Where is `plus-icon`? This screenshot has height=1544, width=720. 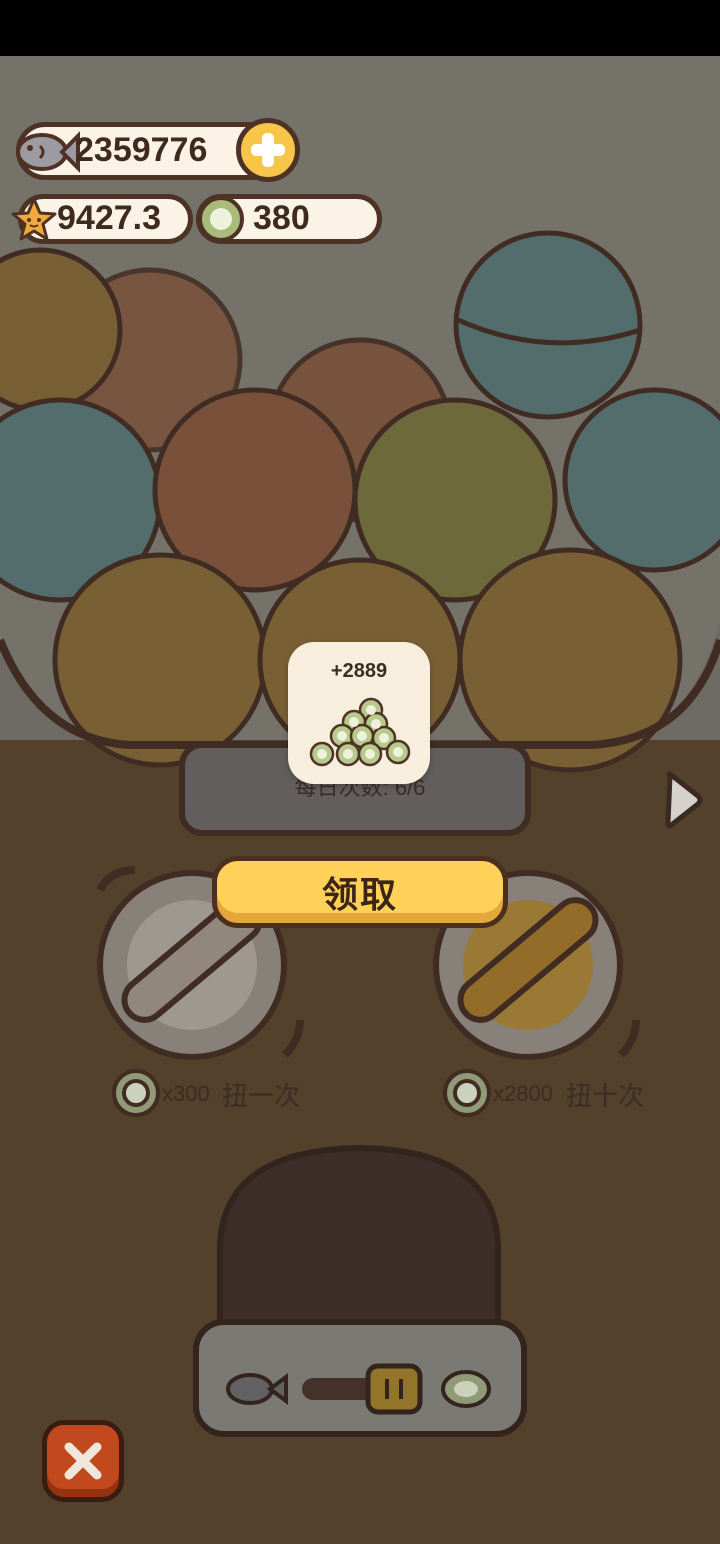 plus-icon is located at coordinates (268, 150).